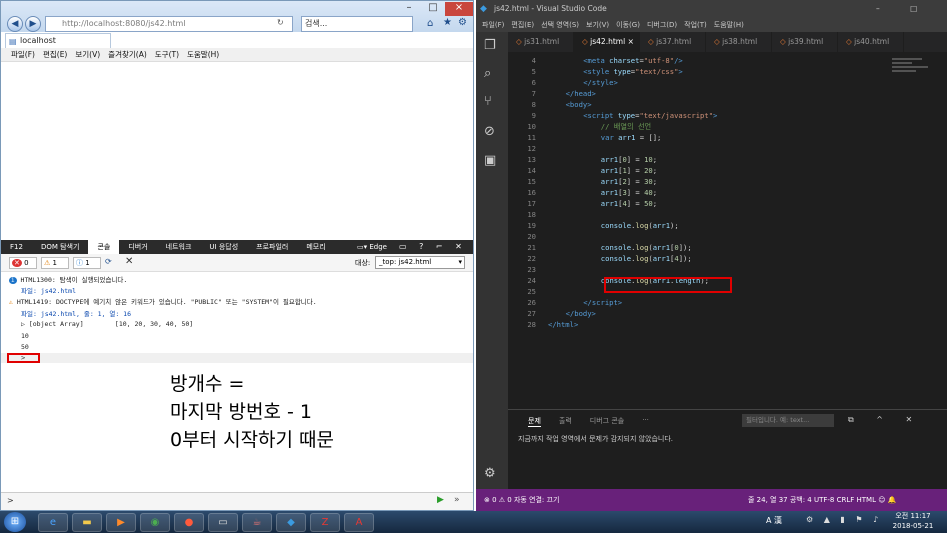  Describe the element at coordinates (325, 522) in the screenshot. I see `filezilla-taskbar-icon: Z` at that location.